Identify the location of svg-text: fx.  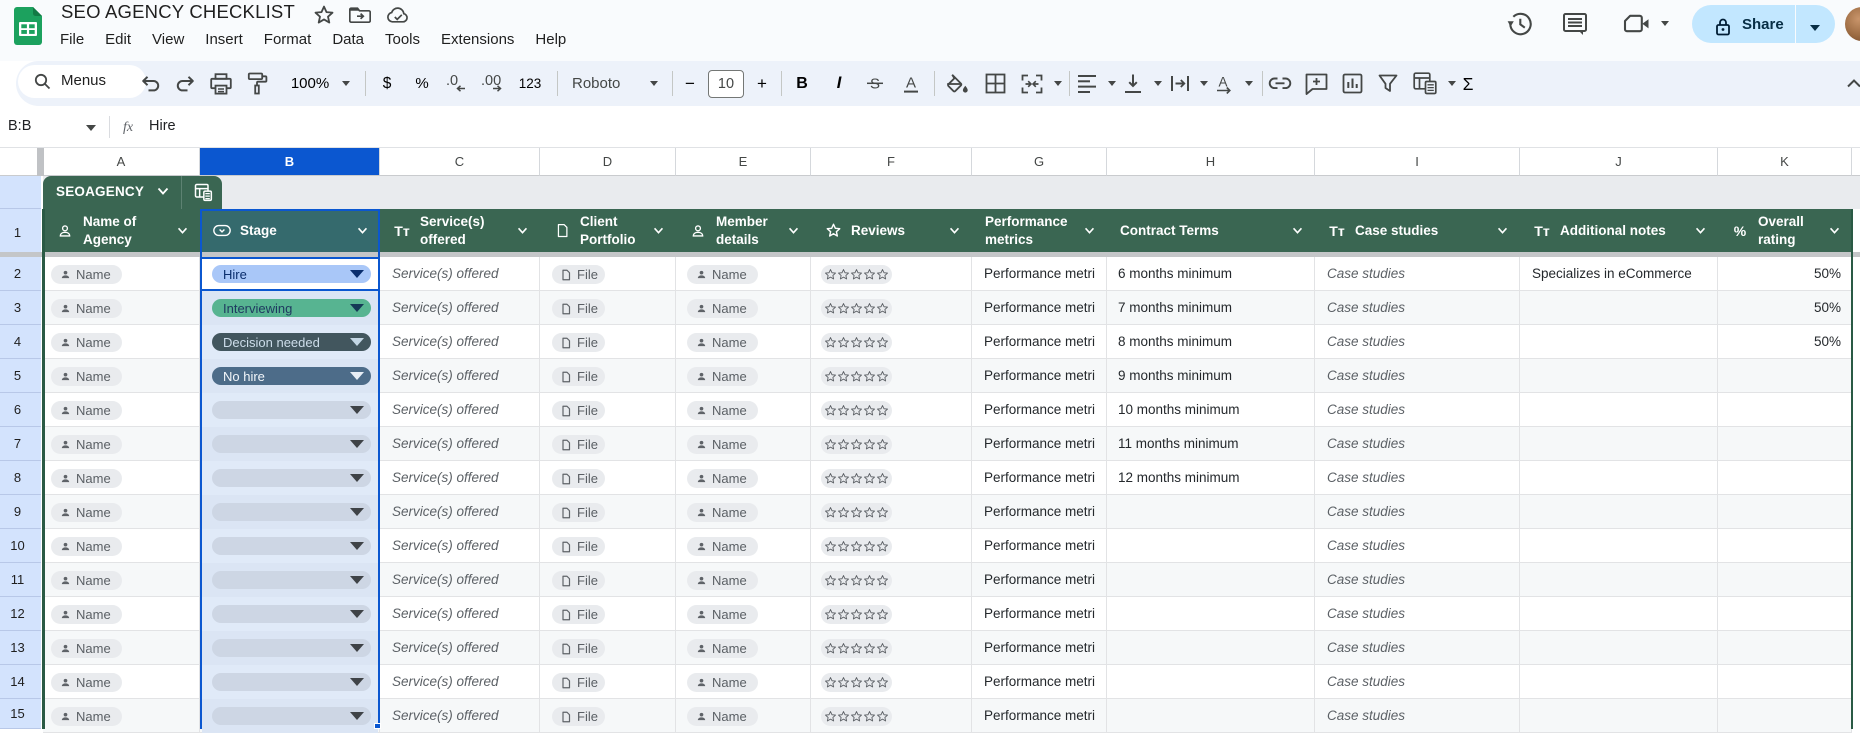
(128, 127).